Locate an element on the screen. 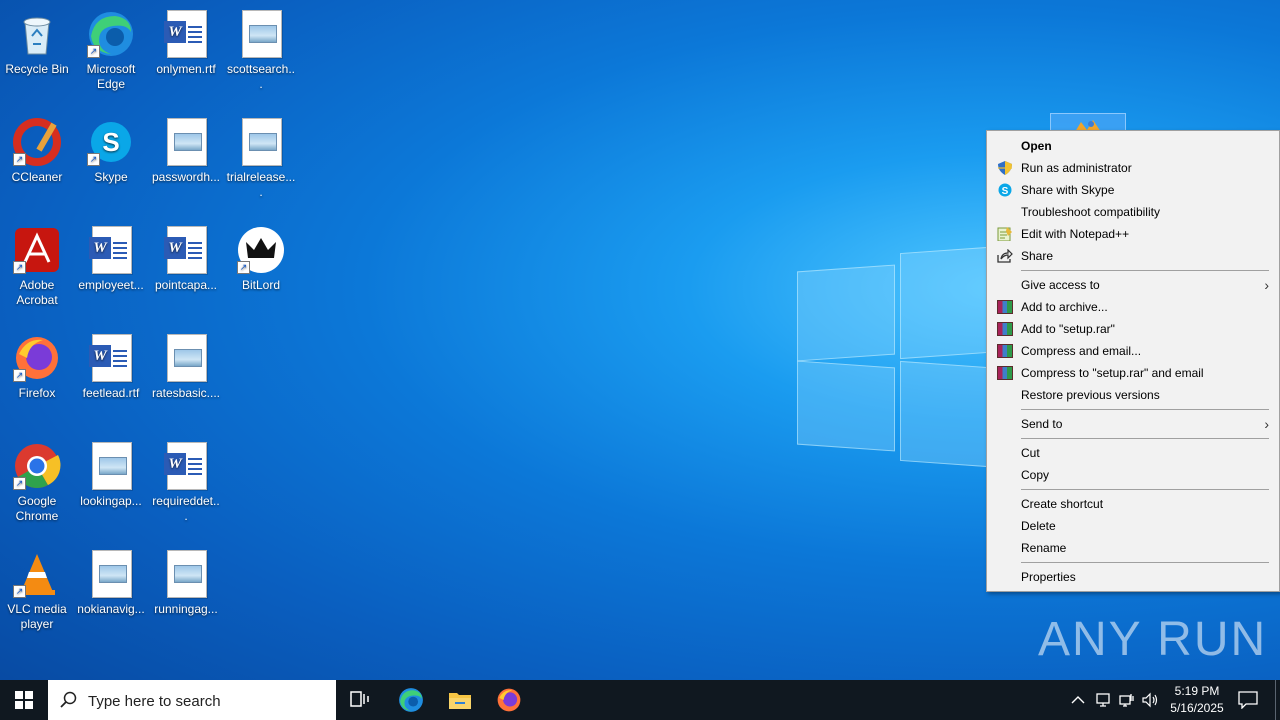 This screenshot has height=720, width=1280. show-desktop-button is located at coordinates (1277, 700).